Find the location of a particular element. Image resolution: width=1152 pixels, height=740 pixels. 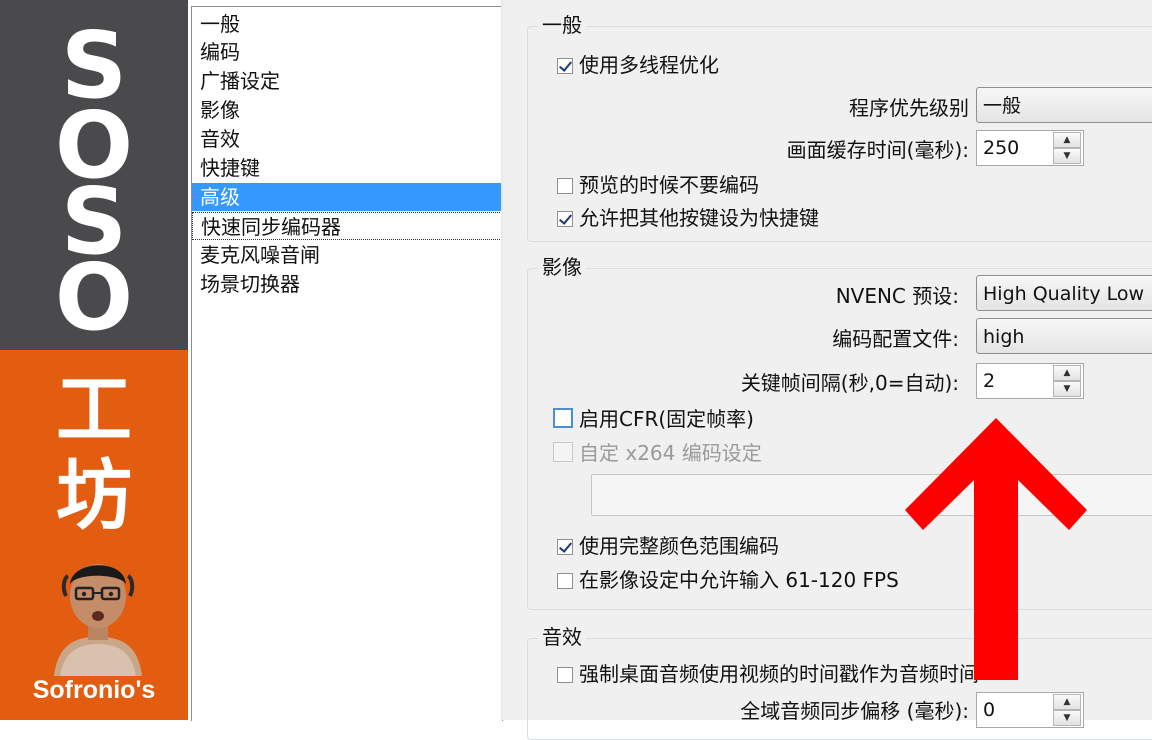

cfr-checkbox: 启用CFR(固定帧率) is located at coordinates (653, 419).